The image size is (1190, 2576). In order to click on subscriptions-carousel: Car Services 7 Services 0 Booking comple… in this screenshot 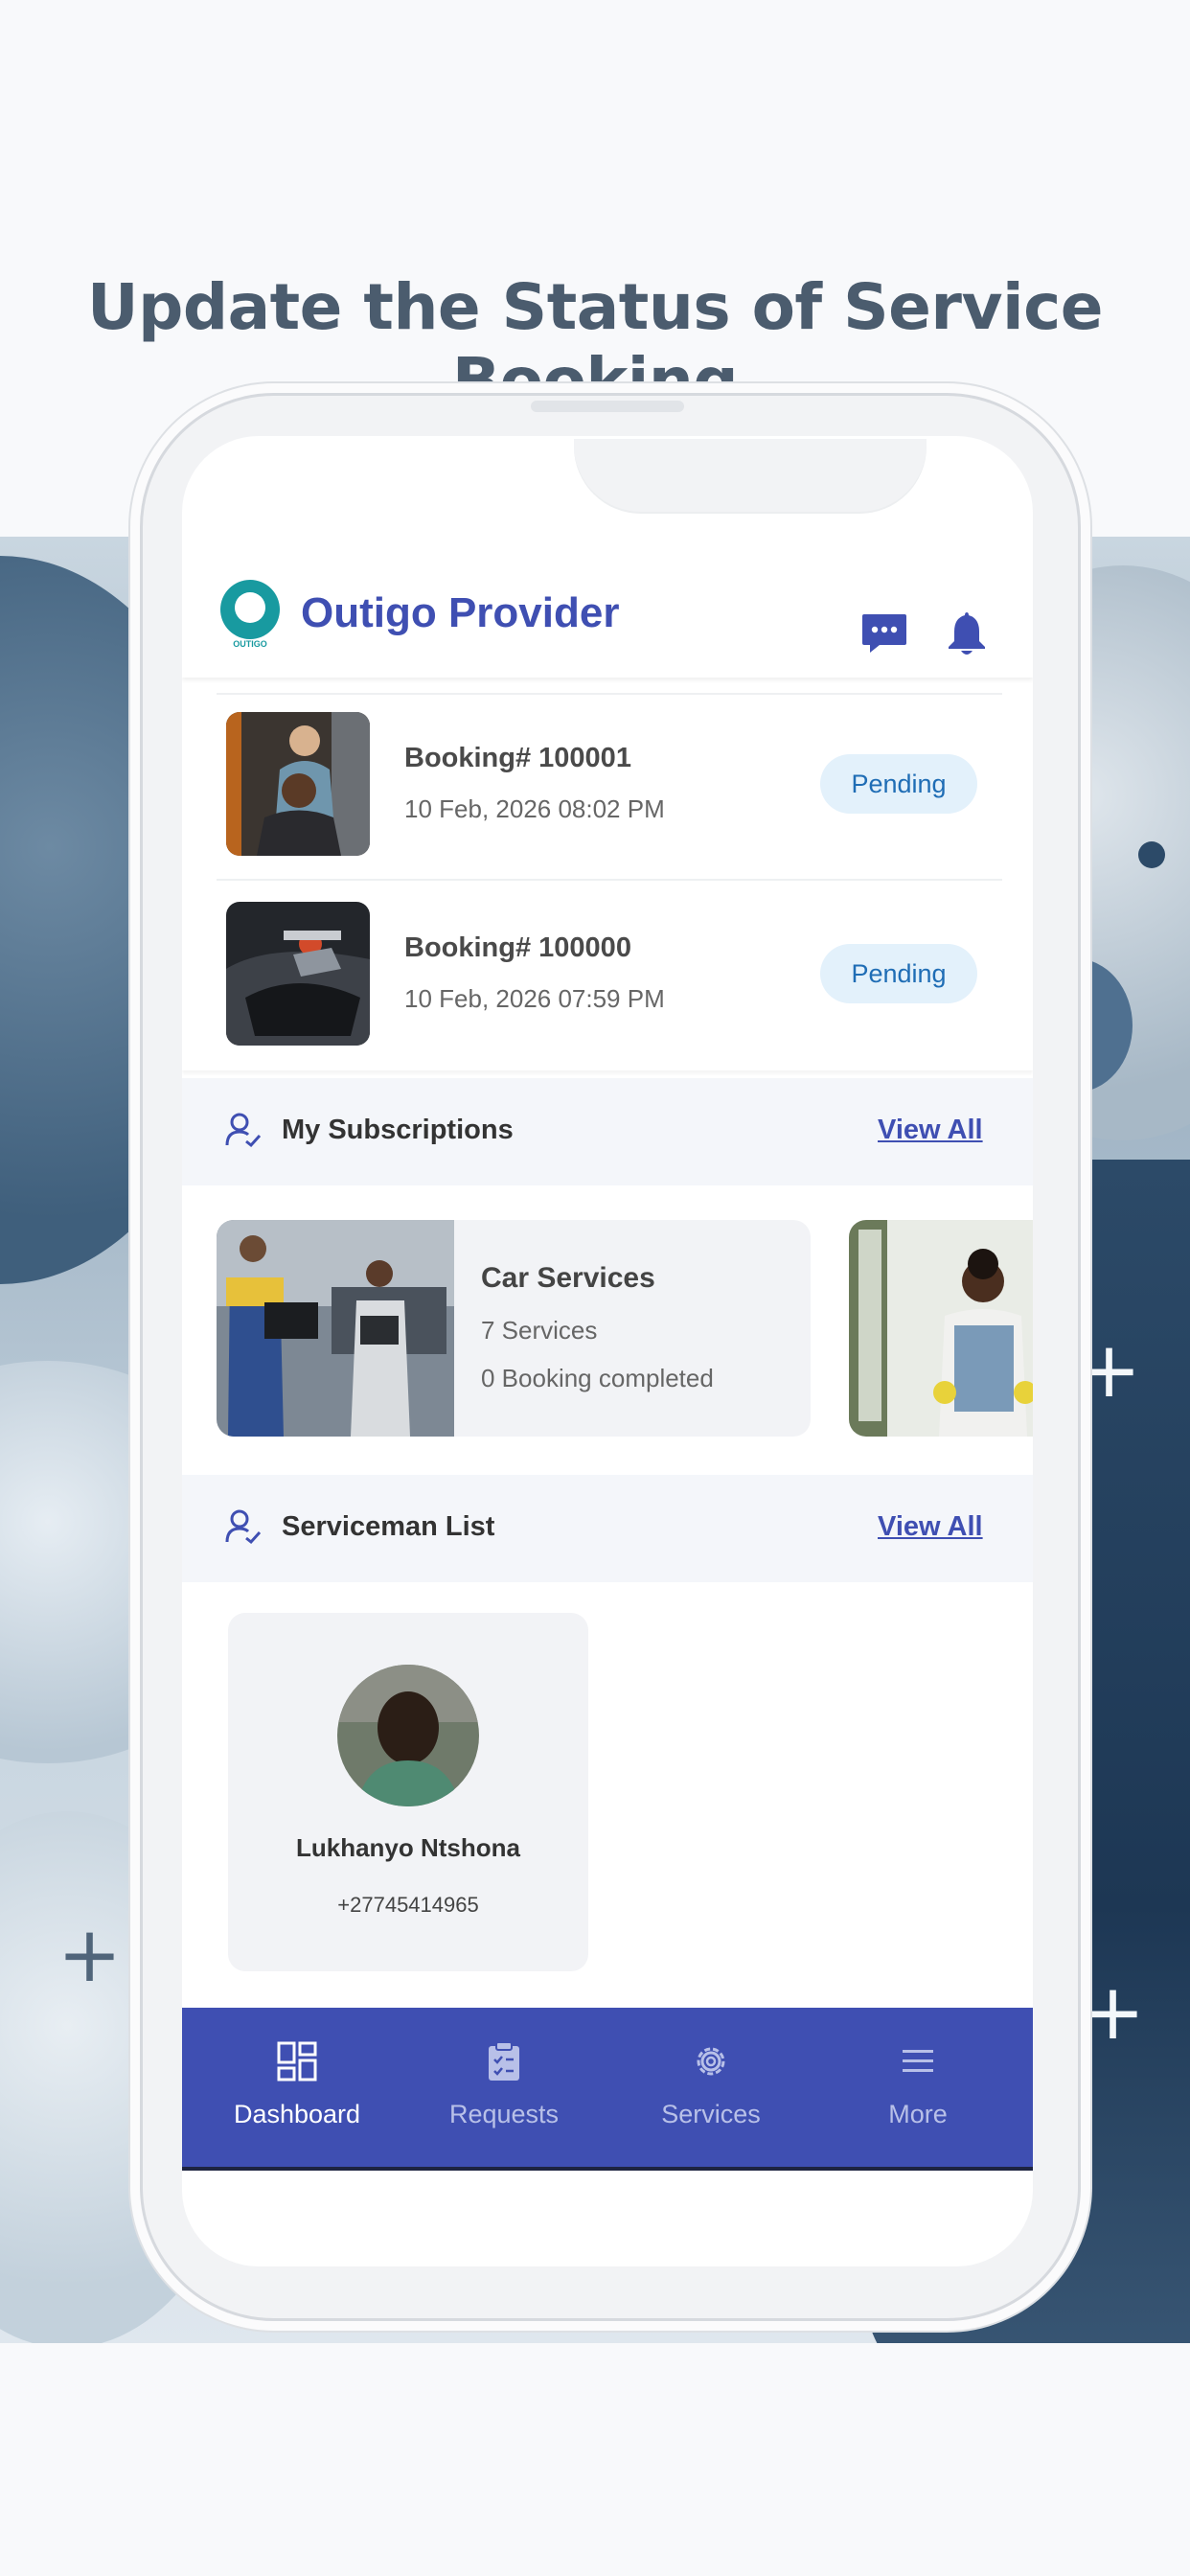, I will do `click(607, 1331)`.